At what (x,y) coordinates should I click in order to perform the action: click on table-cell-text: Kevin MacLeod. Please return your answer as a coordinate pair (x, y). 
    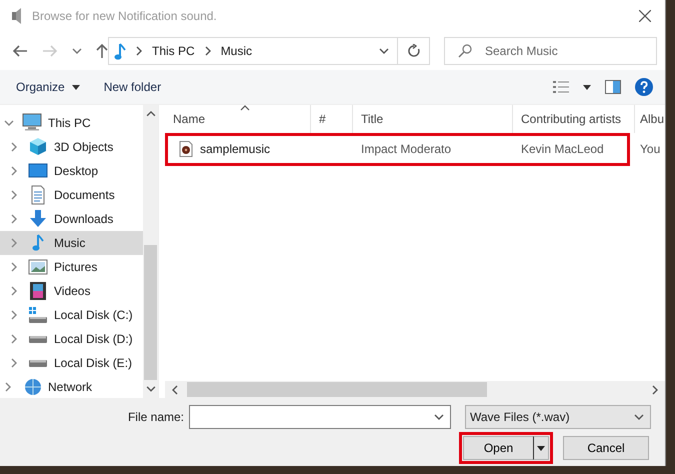
    Looking at the image, I should click on (562, 149).